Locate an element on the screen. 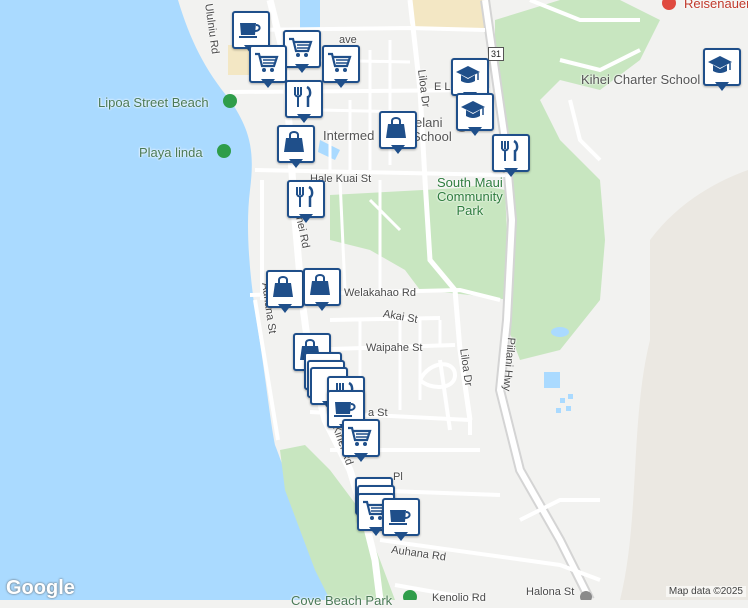  lane-pl-label: Pl is located at coordinates (398, 477).